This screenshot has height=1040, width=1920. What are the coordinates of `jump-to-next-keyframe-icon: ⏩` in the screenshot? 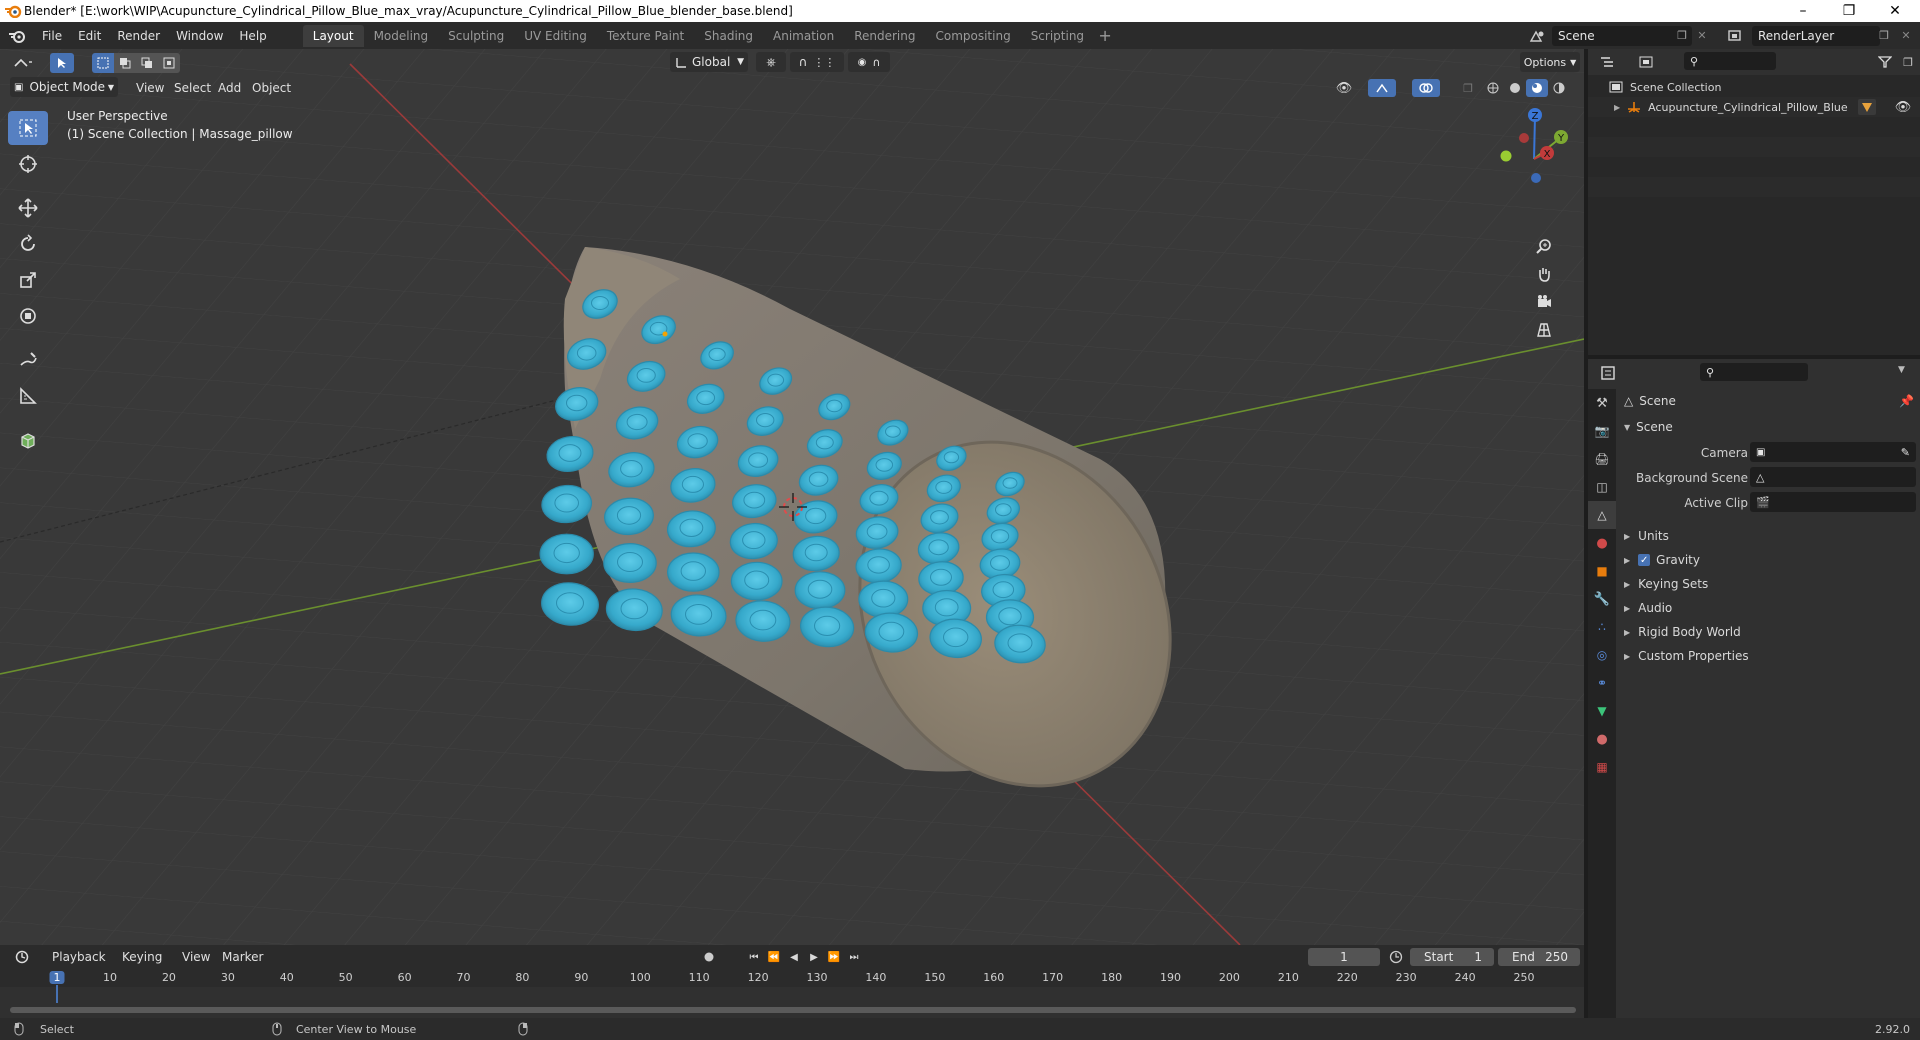 It's located at (834, 957).